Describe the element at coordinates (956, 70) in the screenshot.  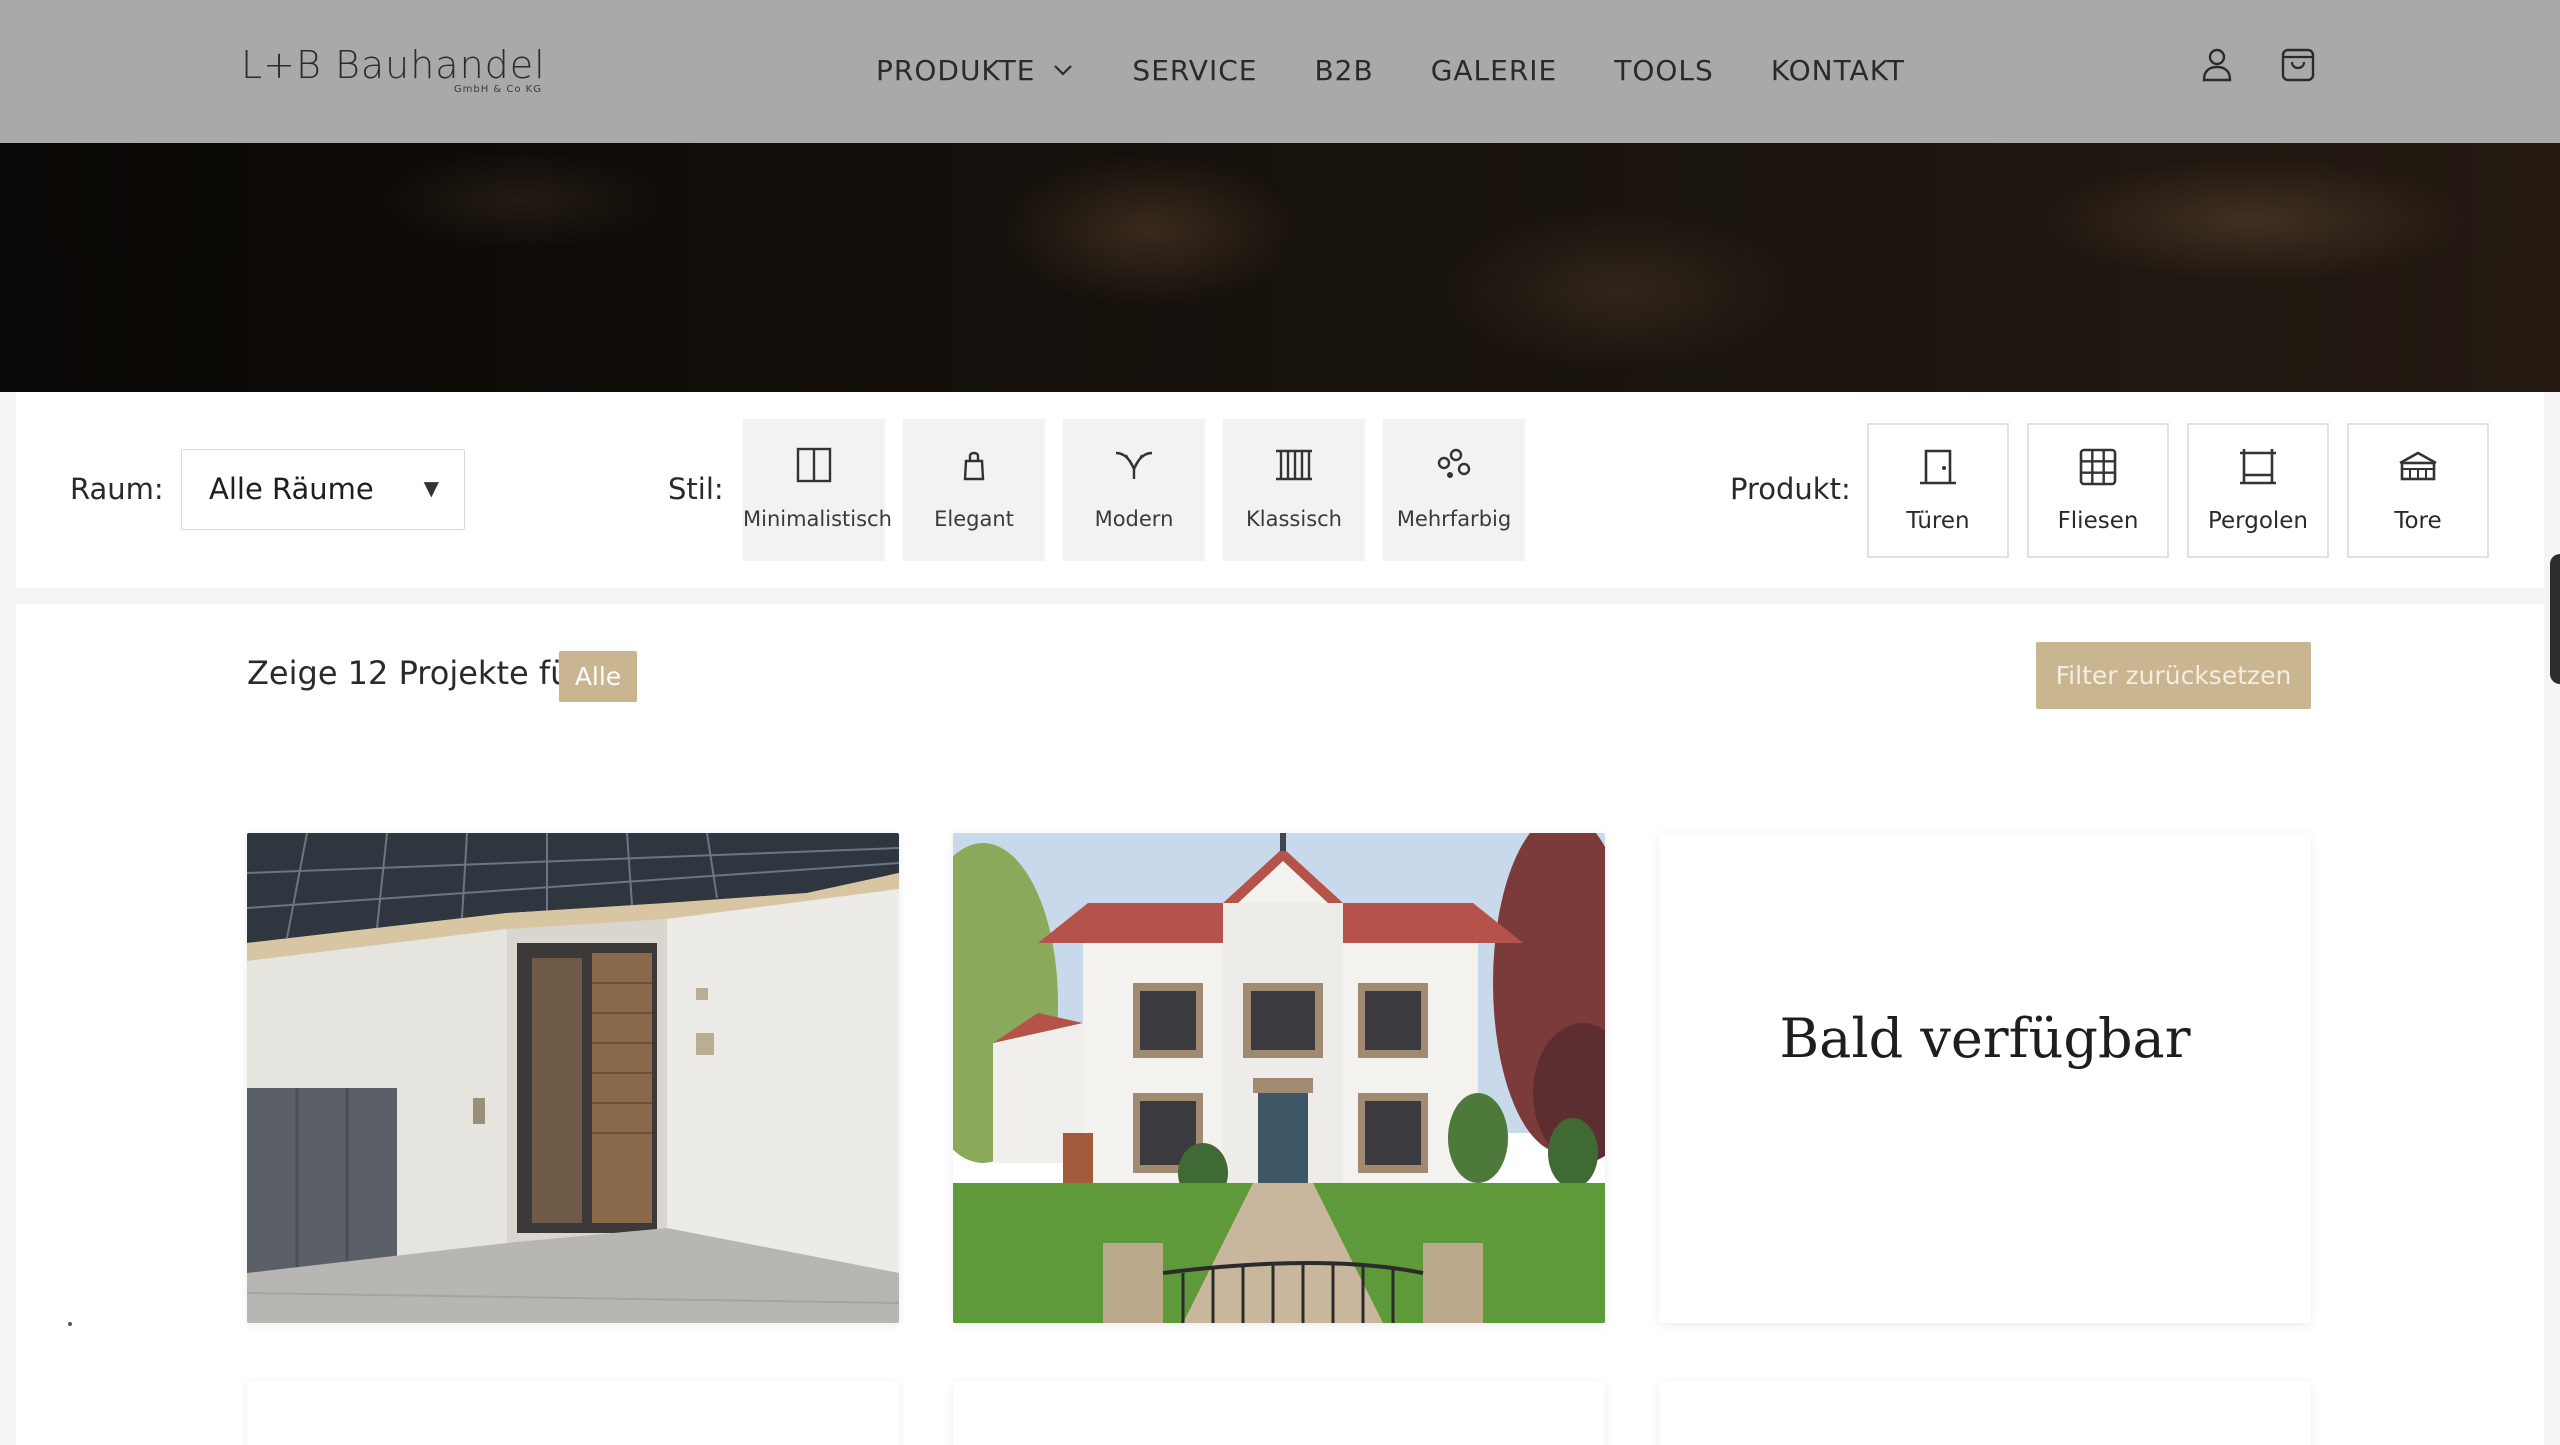
I see `nav-produkte-label: PRODUKTE` at that location.